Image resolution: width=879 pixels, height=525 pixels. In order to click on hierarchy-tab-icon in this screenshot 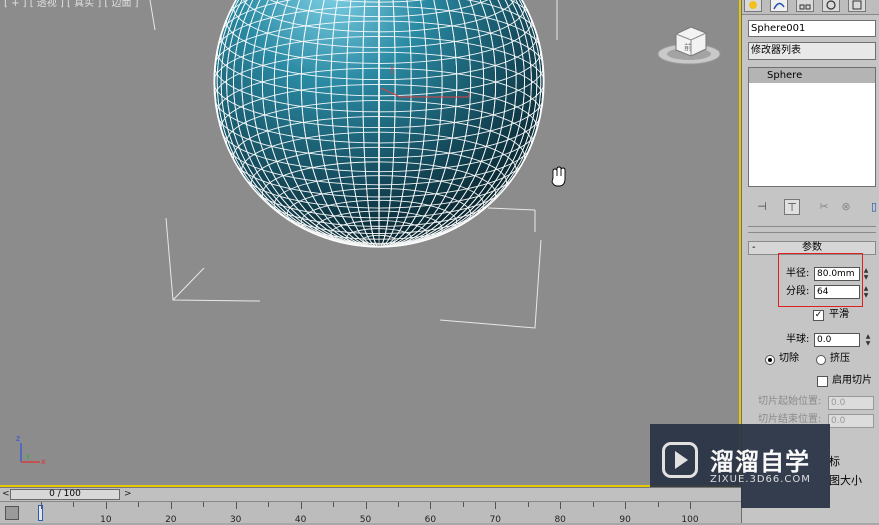, I will do `click(805, 6)`.